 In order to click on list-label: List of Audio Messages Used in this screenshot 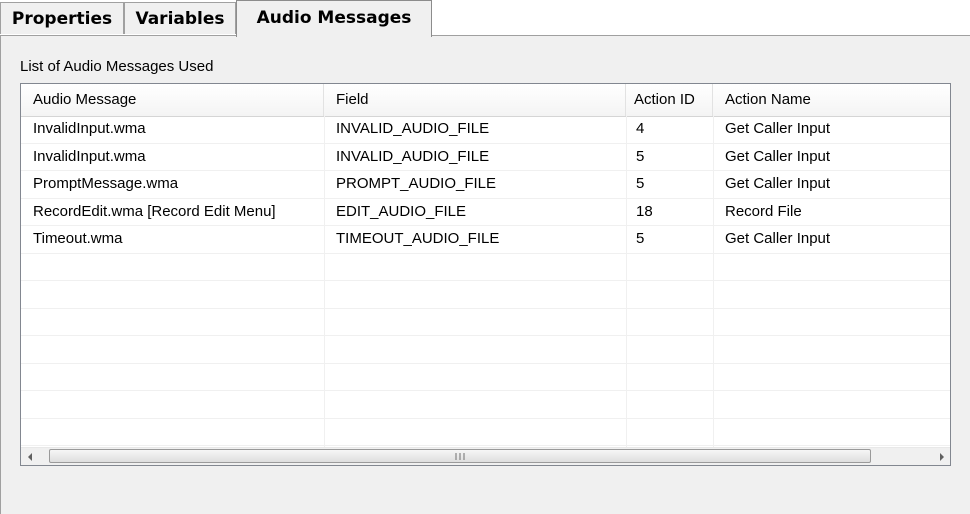, I will do `click(117, 66)`.